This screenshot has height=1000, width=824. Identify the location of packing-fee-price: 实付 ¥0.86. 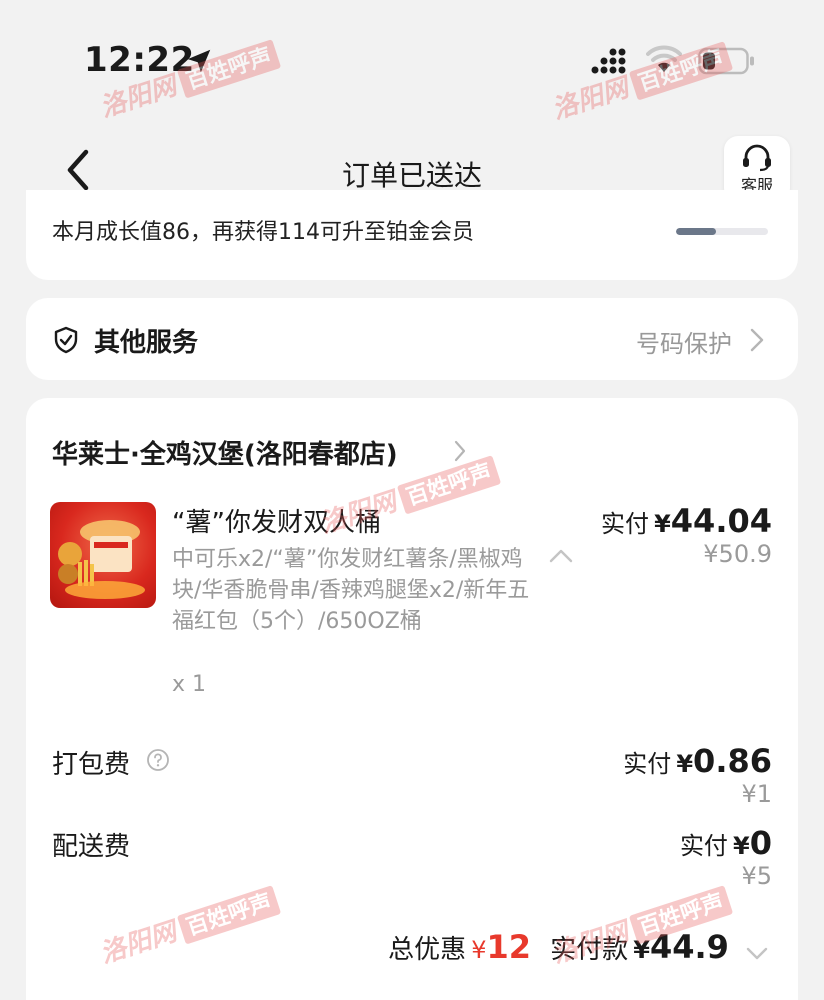
(697, 761).